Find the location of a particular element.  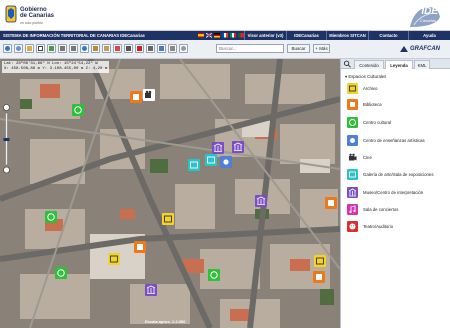

gallery-icon is located at coordinates (352, 174).